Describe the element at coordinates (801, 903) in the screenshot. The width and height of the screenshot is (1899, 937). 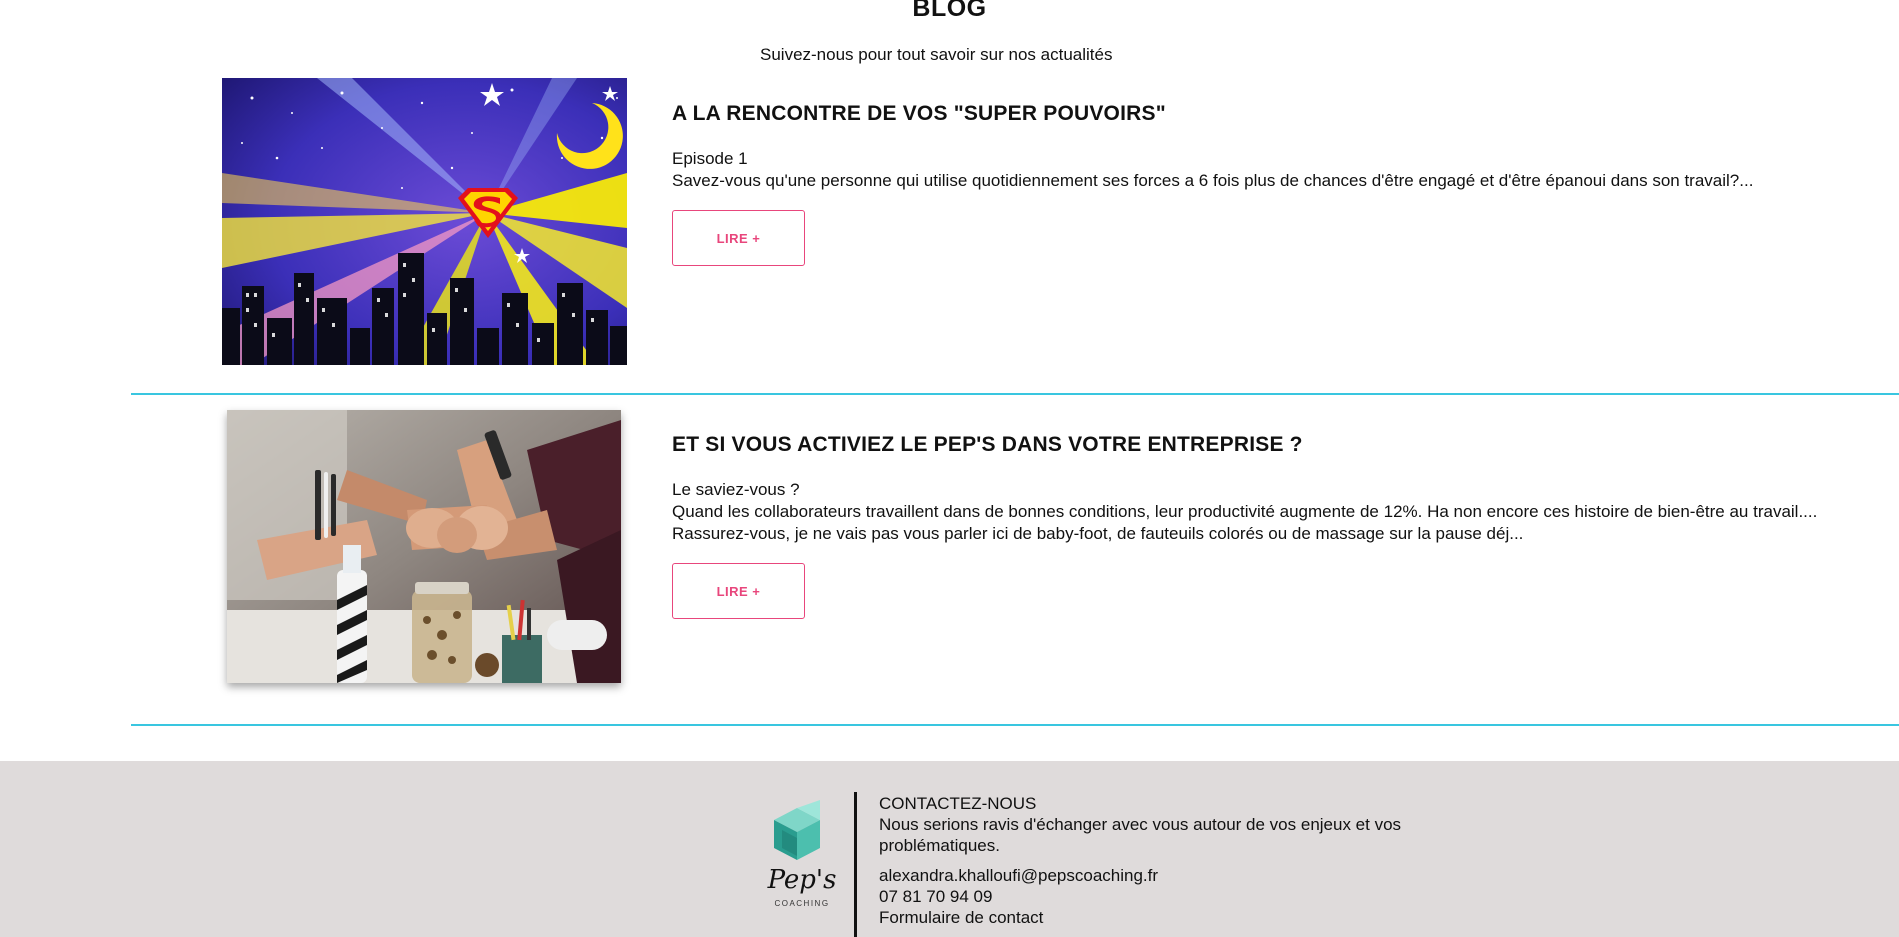
I see `logo-subtext: COACHING` at that location.